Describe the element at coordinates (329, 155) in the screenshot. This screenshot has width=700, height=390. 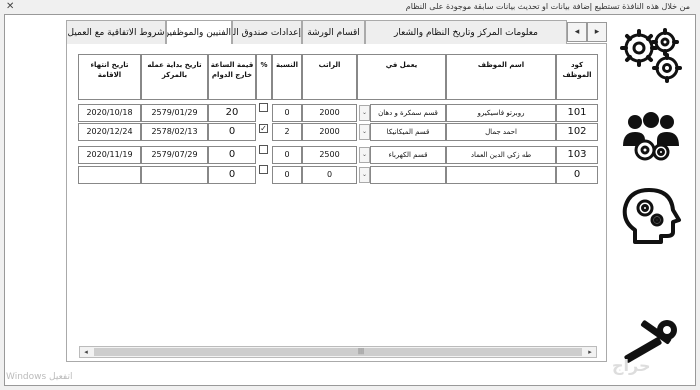
I see `cell-salary: 2500` at that location.